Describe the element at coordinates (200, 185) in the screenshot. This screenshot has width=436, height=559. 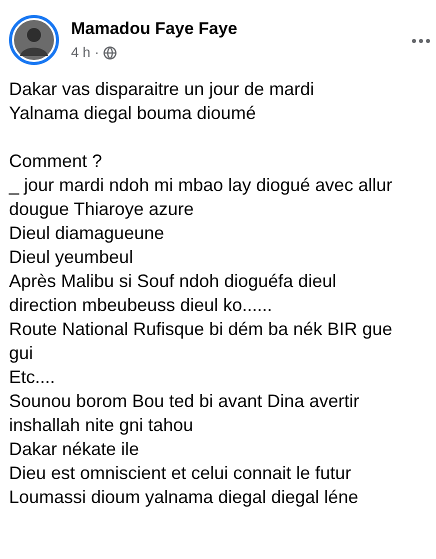
I see `post-text-line: _ jour mardi ndoh mi mbao lay diogué avec allur` at that location.